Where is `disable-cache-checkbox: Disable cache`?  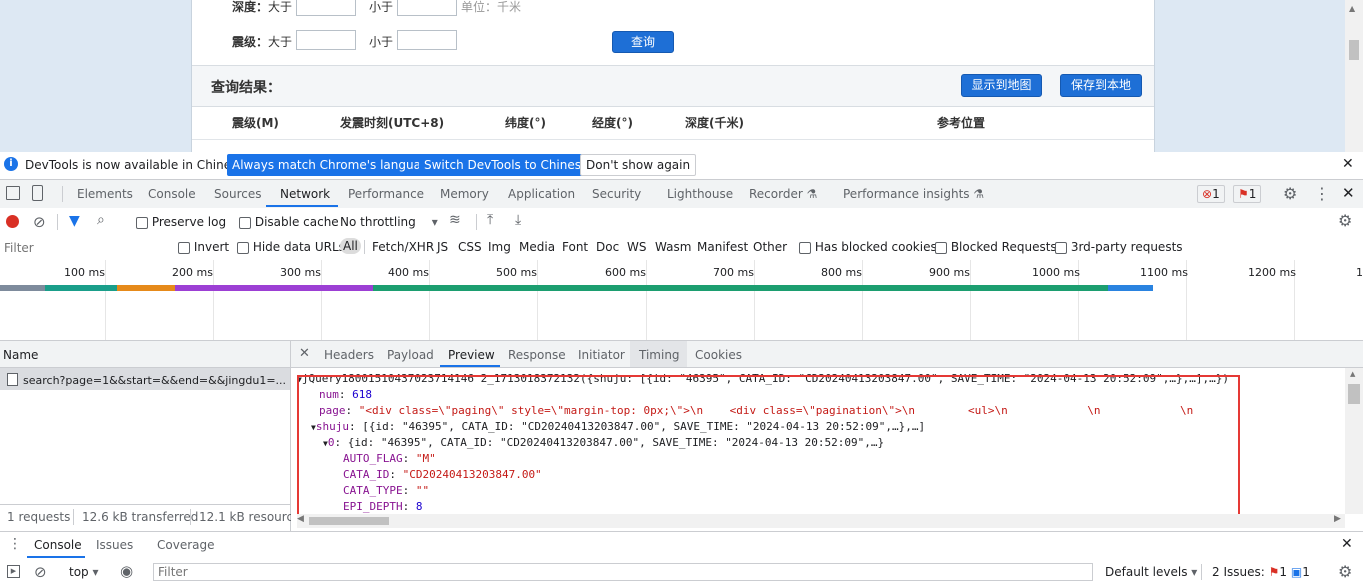 disable-cache-checkbox: Disable cache is located at coordinates (289, 222).